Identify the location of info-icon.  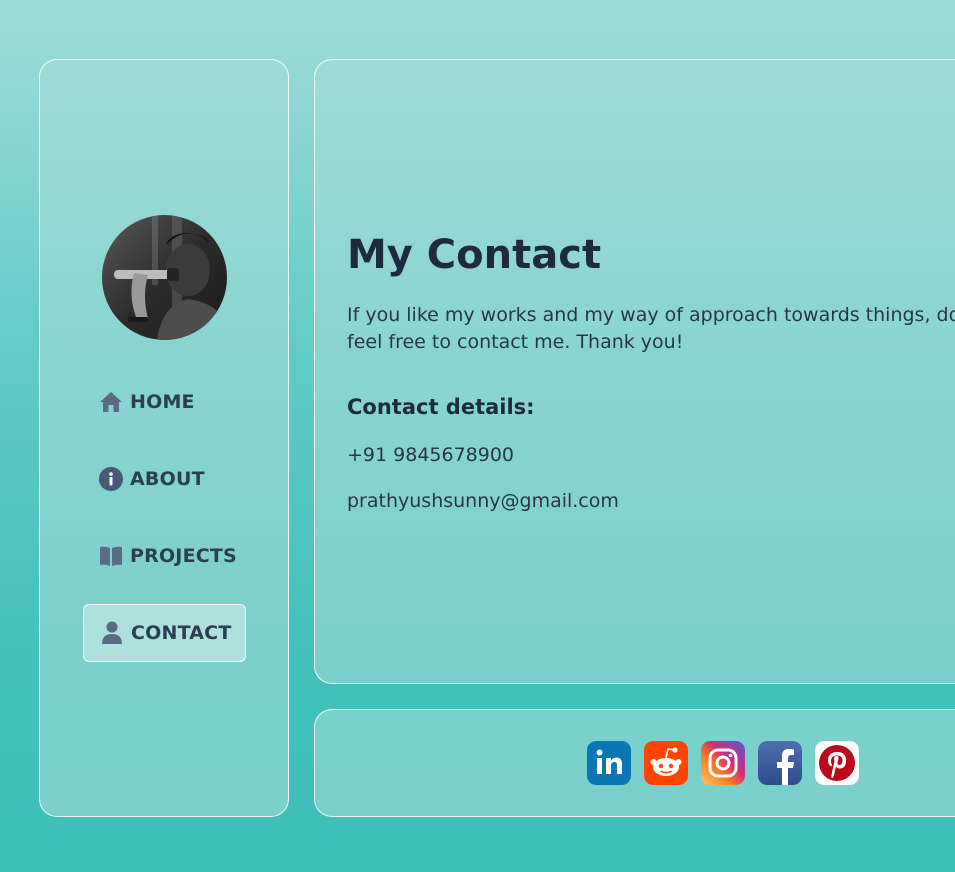
(111, 479).